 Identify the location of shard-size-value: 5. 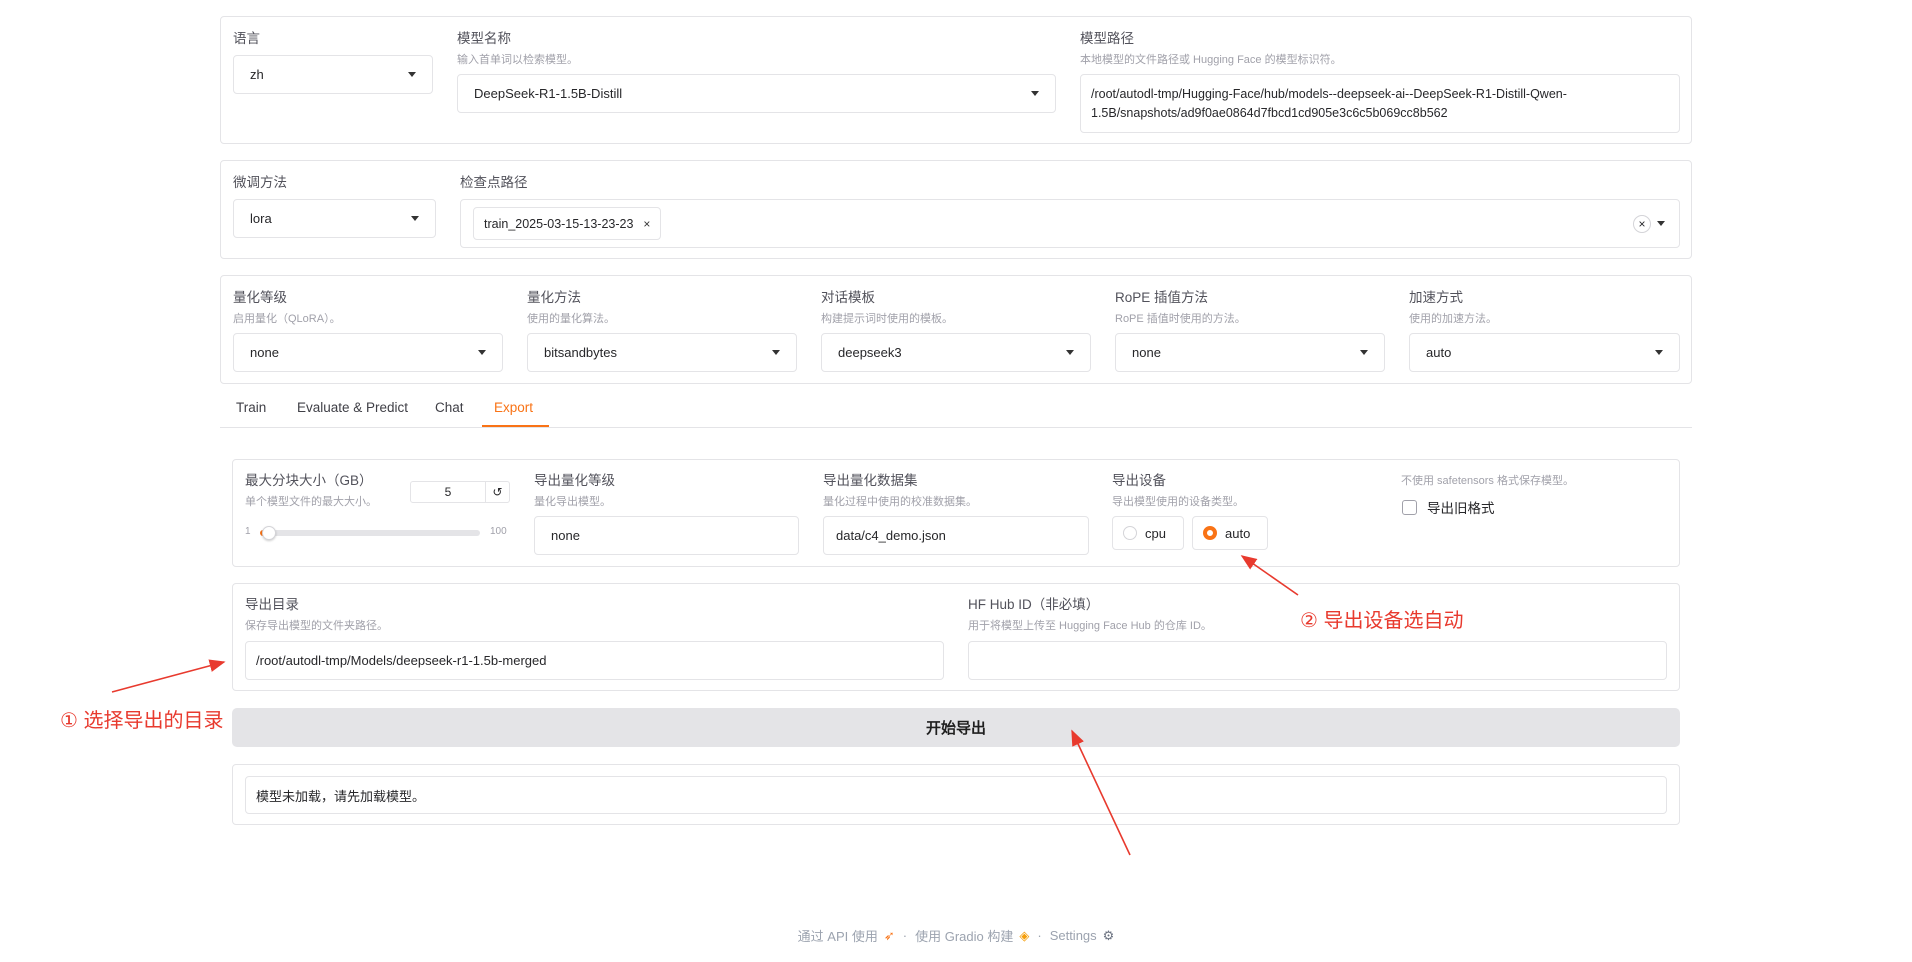
(448, 492).